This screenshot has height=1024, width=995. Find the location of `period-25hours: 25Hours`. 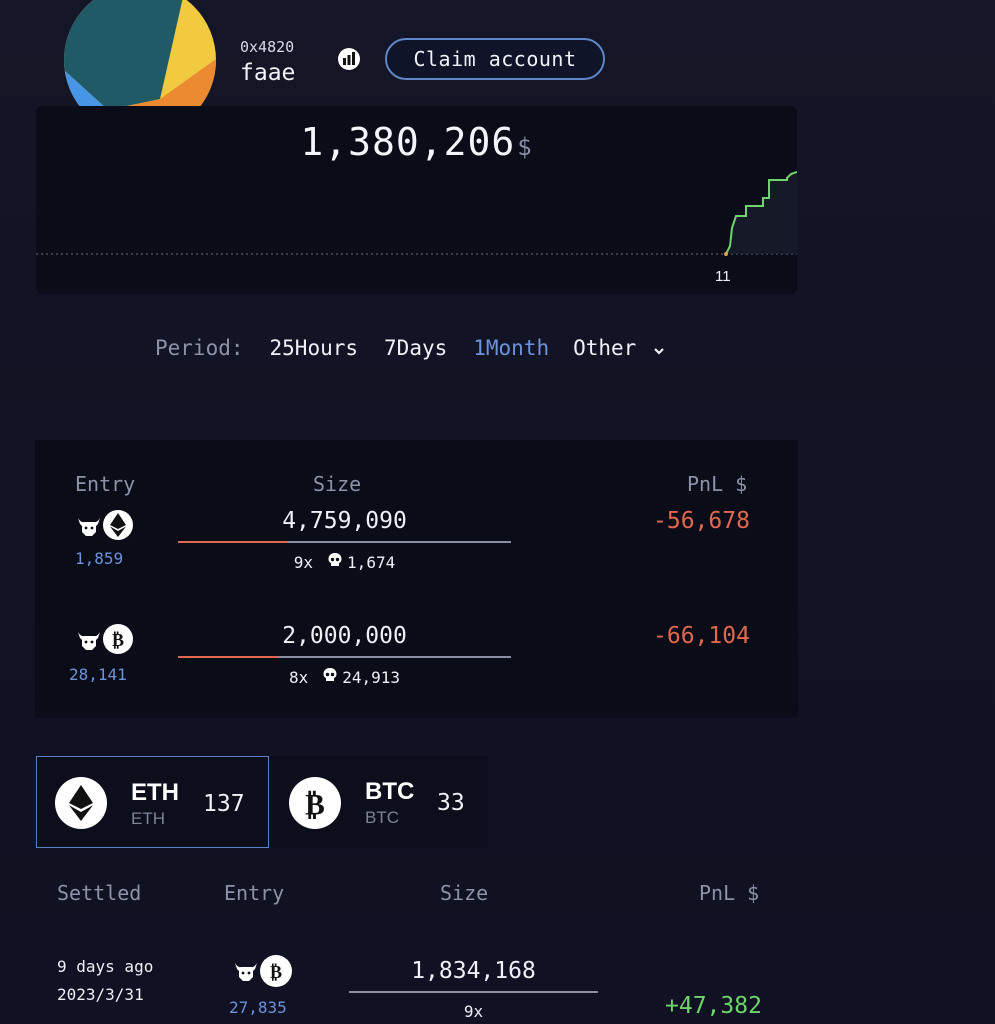

period-25hours: 25Hours is located at coordinates (314, 348).